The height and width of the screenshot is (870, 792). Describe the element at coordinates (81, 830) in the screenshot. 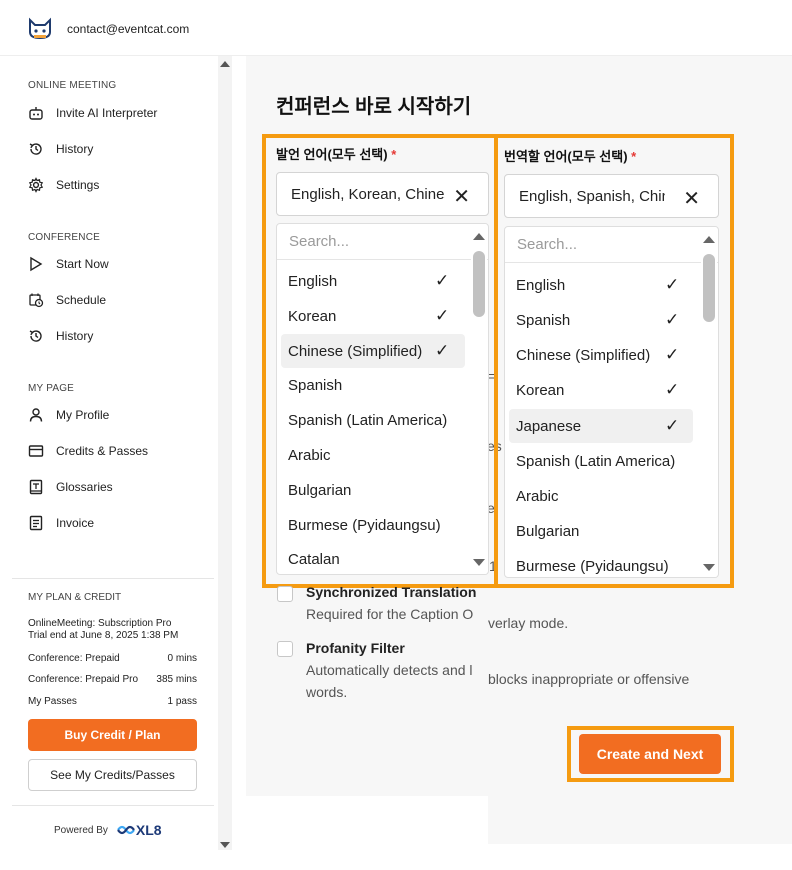

I see `powered-by-label: Powered By` at that location.